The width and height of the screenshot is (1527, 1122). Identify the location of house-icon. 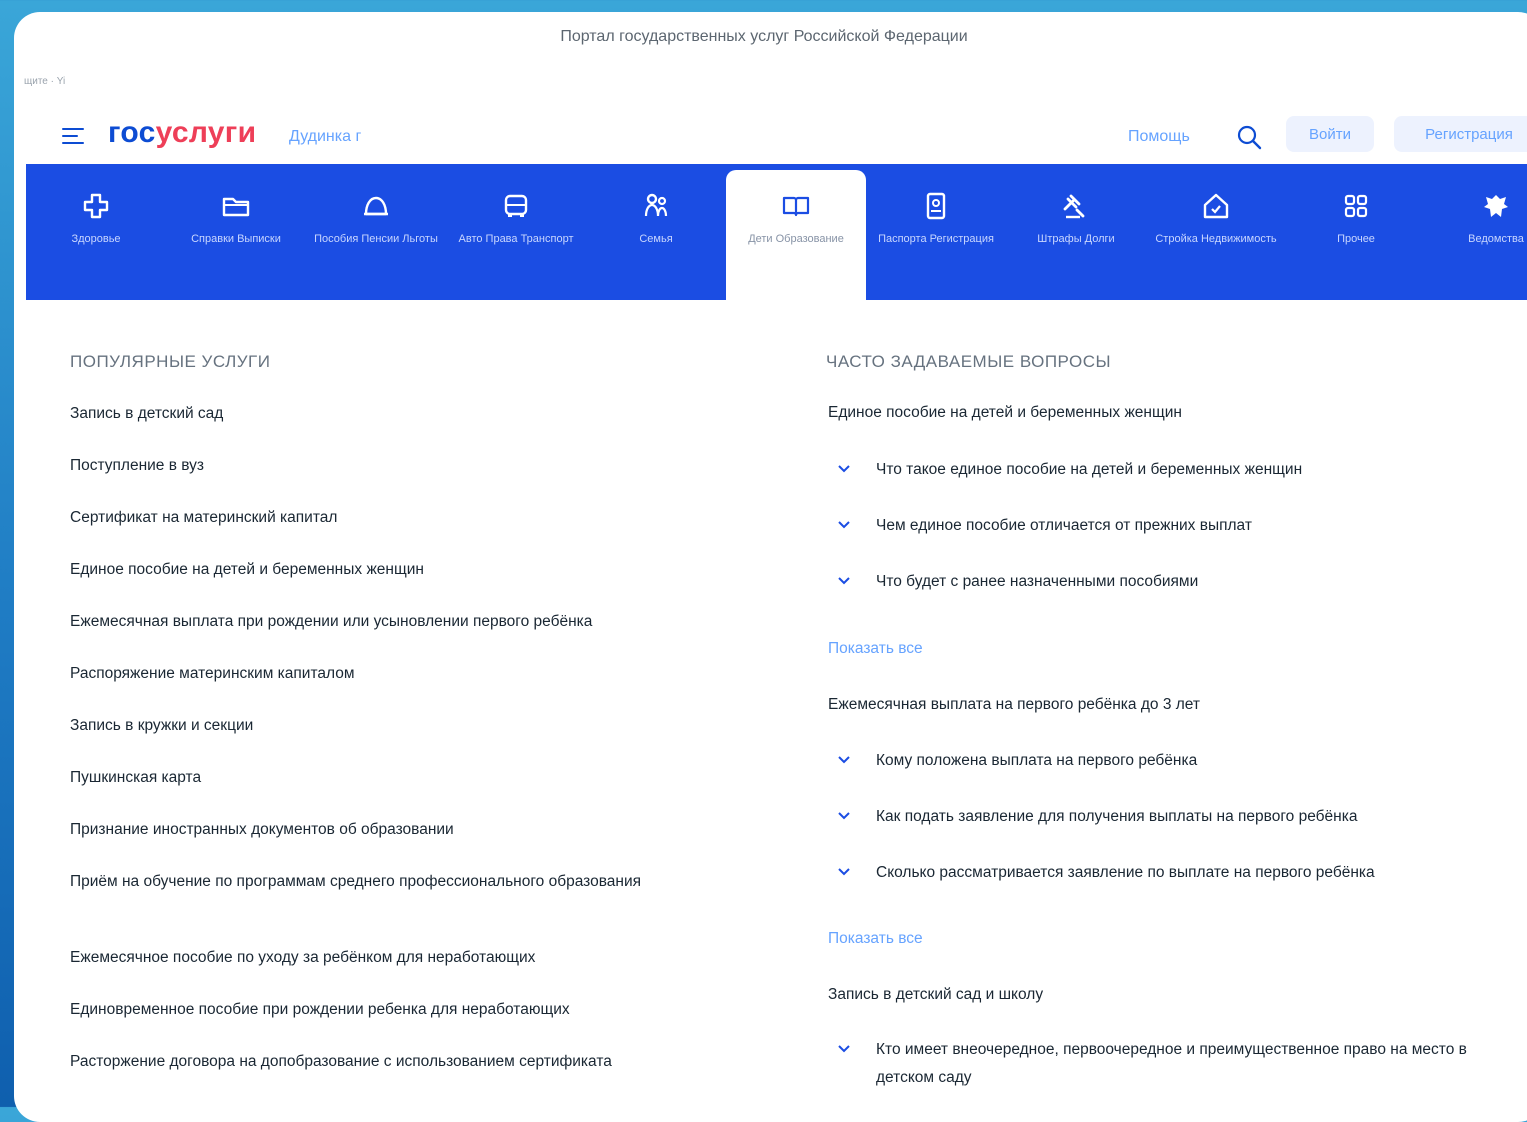
(1216, 206).